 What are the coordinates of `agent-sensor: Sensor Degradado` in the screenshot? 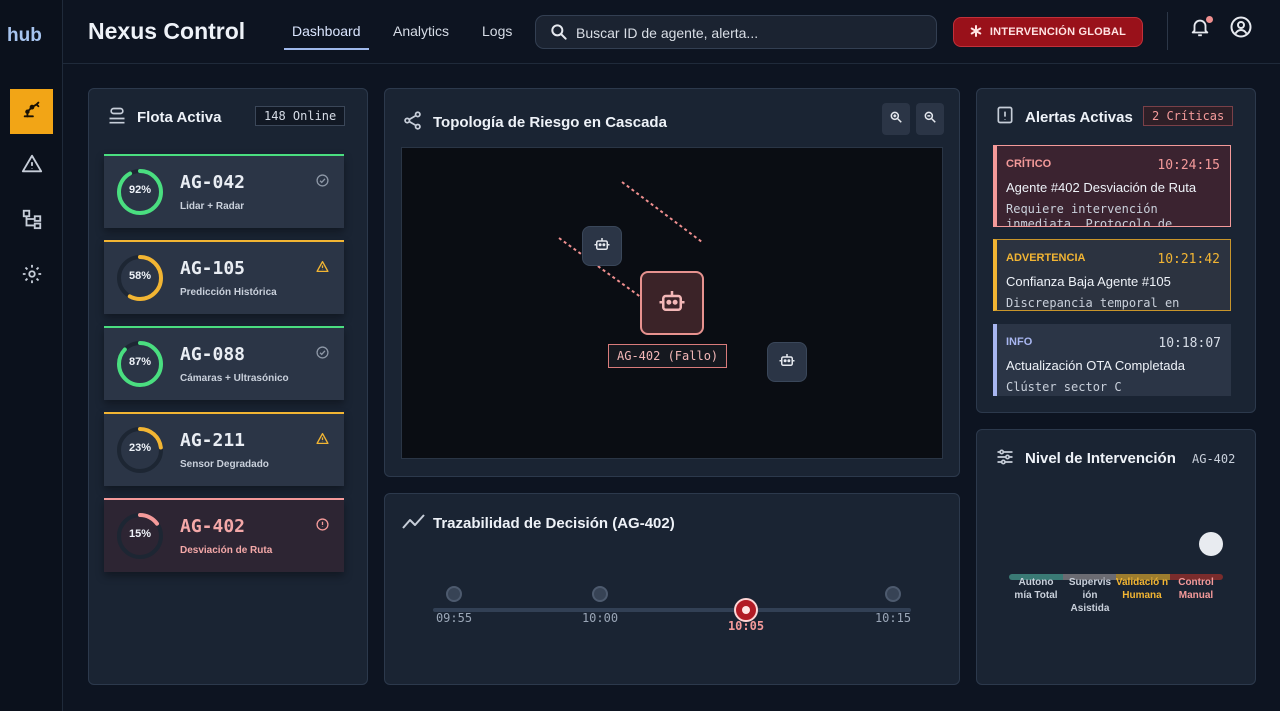 It's located at (224, 464).